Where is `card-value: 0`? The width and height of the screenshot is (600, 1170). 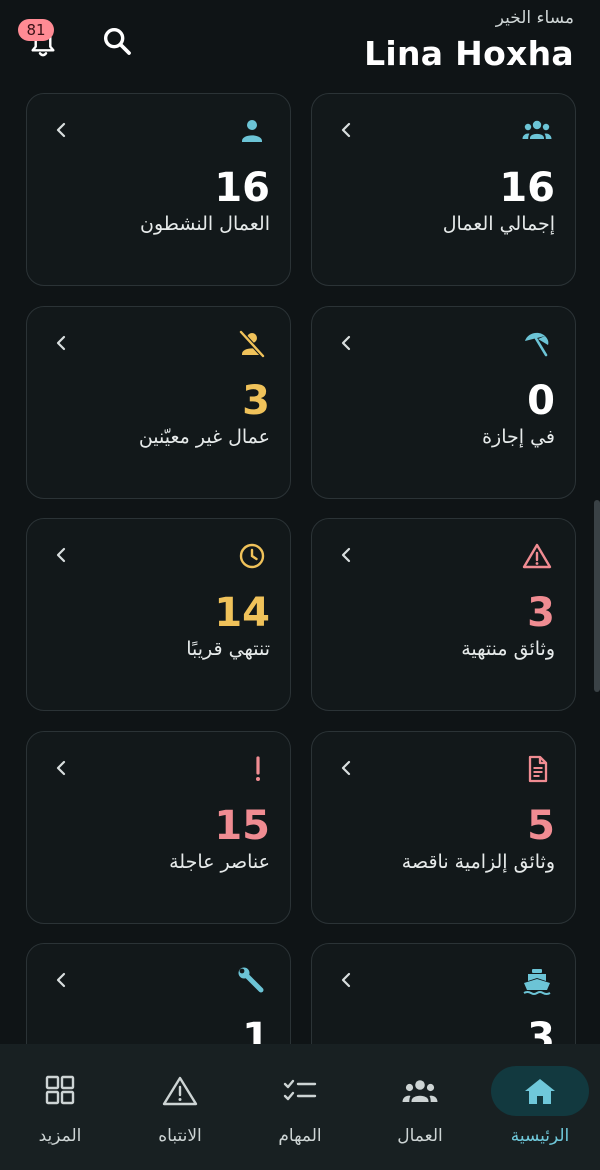 card-value: 0 is located at coordinates (541, 401).